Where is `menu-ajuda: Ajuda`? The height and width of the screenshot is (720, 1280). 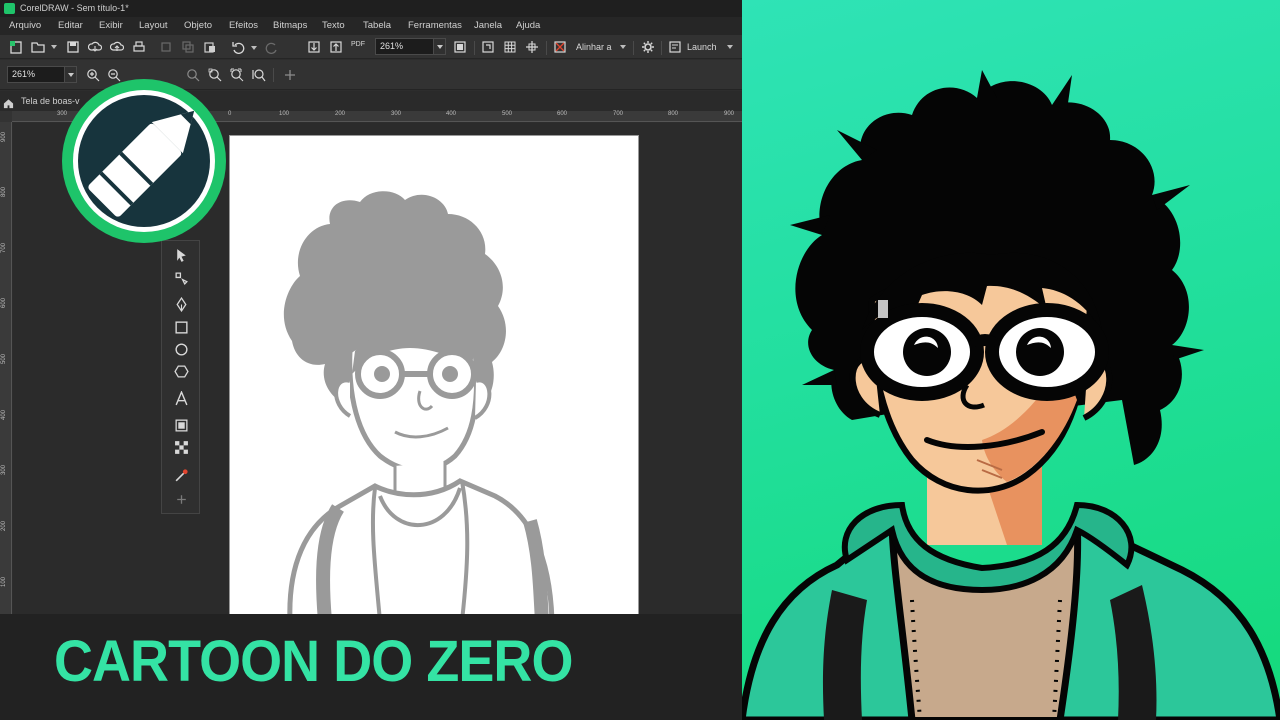 menu-ajuda: Ajuda is located at coordinates (528, 26).